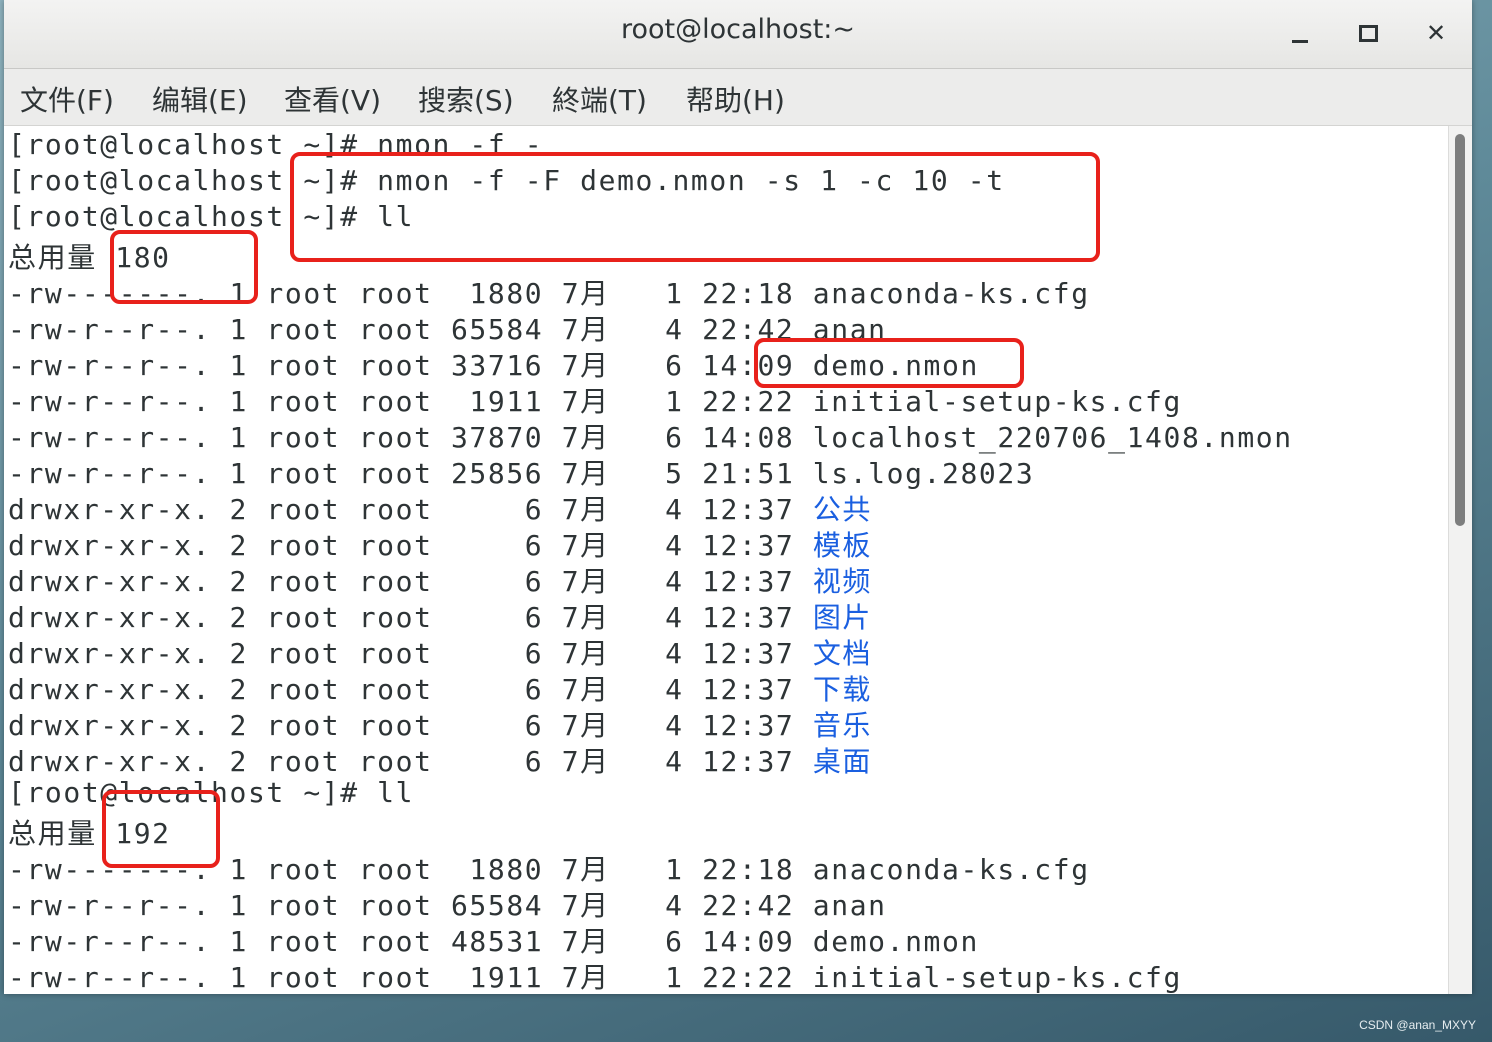 This screenshot has height=1042, width=1492. What do you see at coordinates (466, 99) in the screenshot?
I see `menu-search: 搜索(S)` at bounding box center [466, 99].